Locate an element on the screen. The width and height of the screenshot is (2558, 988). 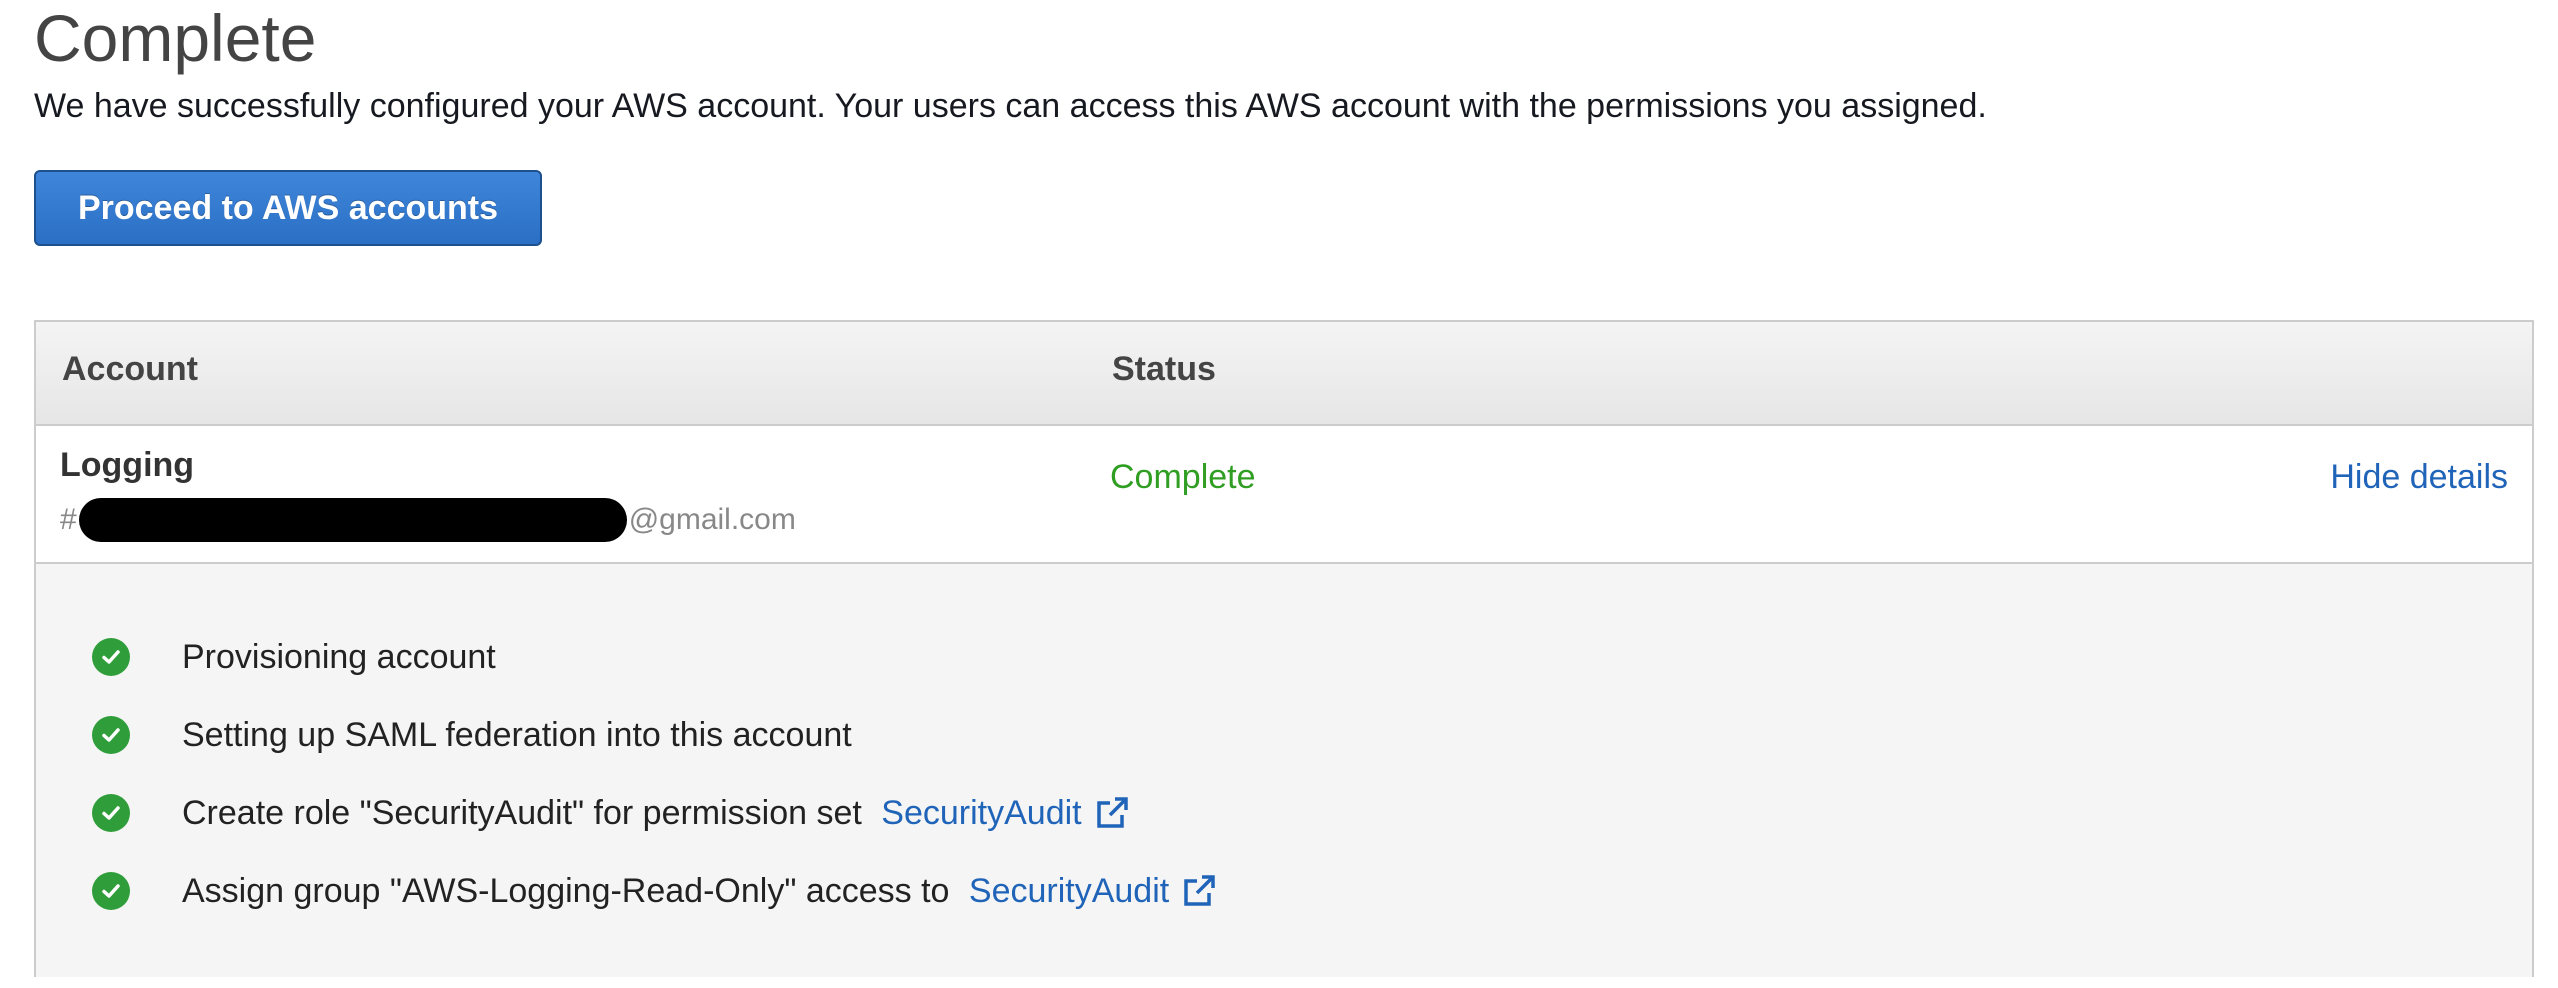
account-email-prefix: # is located at coordinates (68, 519).